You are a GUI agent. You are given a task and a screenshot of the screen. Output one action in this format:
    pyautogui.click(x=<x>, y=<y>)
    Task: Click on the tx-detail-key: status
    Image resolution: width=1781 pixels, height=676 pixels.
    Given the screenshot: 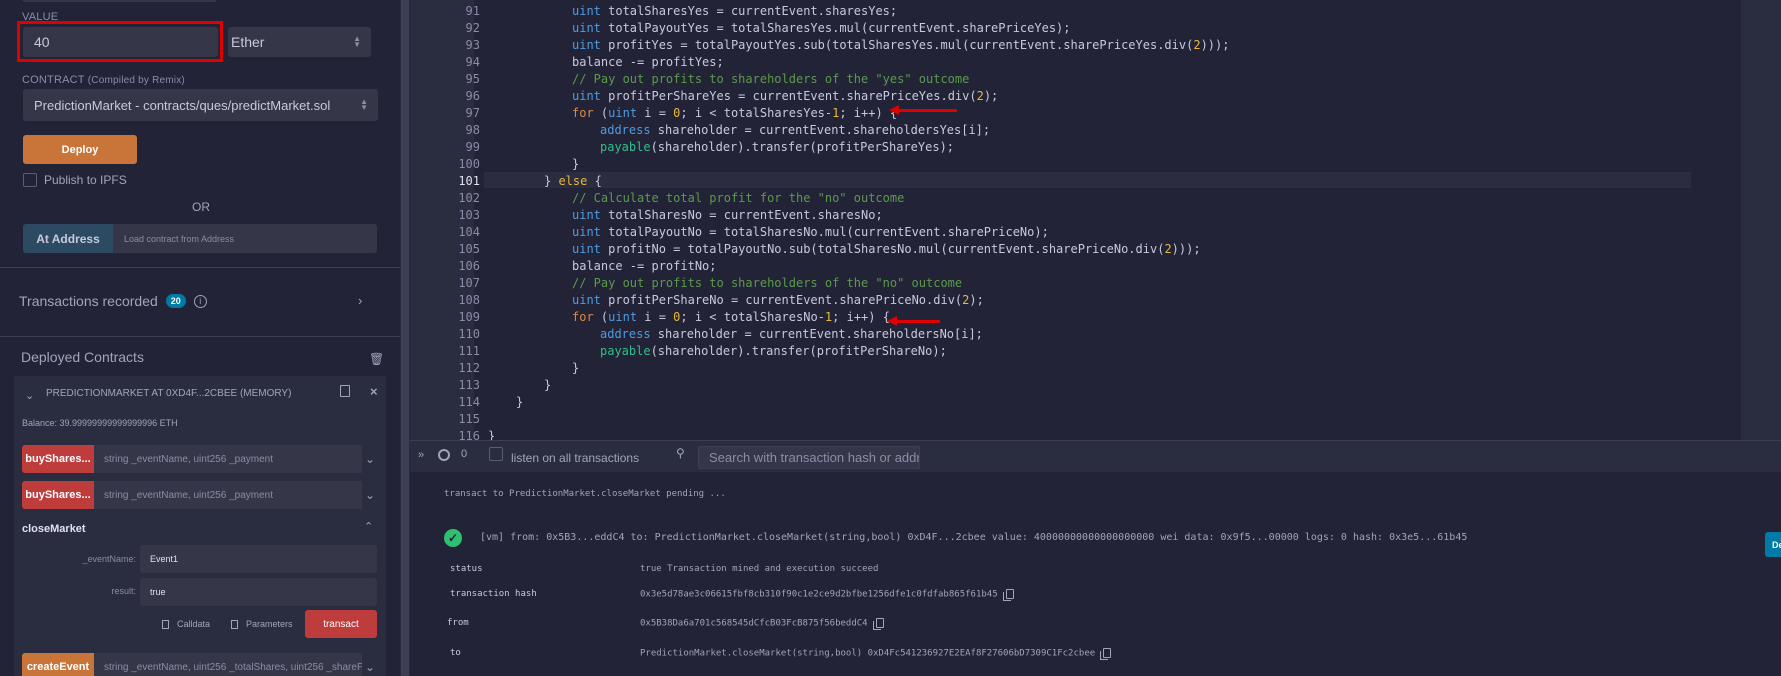 What is the action you would take?
    pyautogui.click(x=466, y=569)
    